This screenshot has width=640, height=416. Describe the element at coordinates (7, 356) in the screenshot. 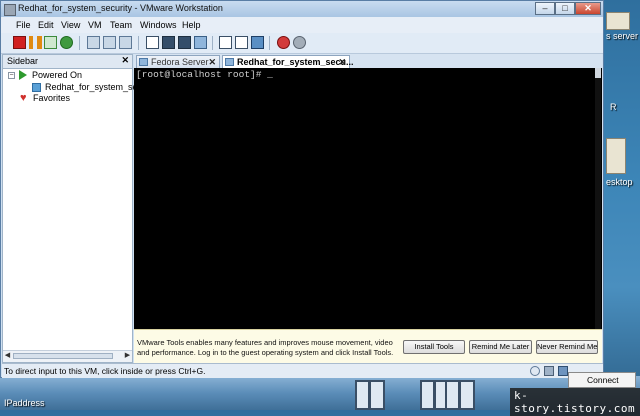

I see `scroll-left-icon: ◀` at that location.